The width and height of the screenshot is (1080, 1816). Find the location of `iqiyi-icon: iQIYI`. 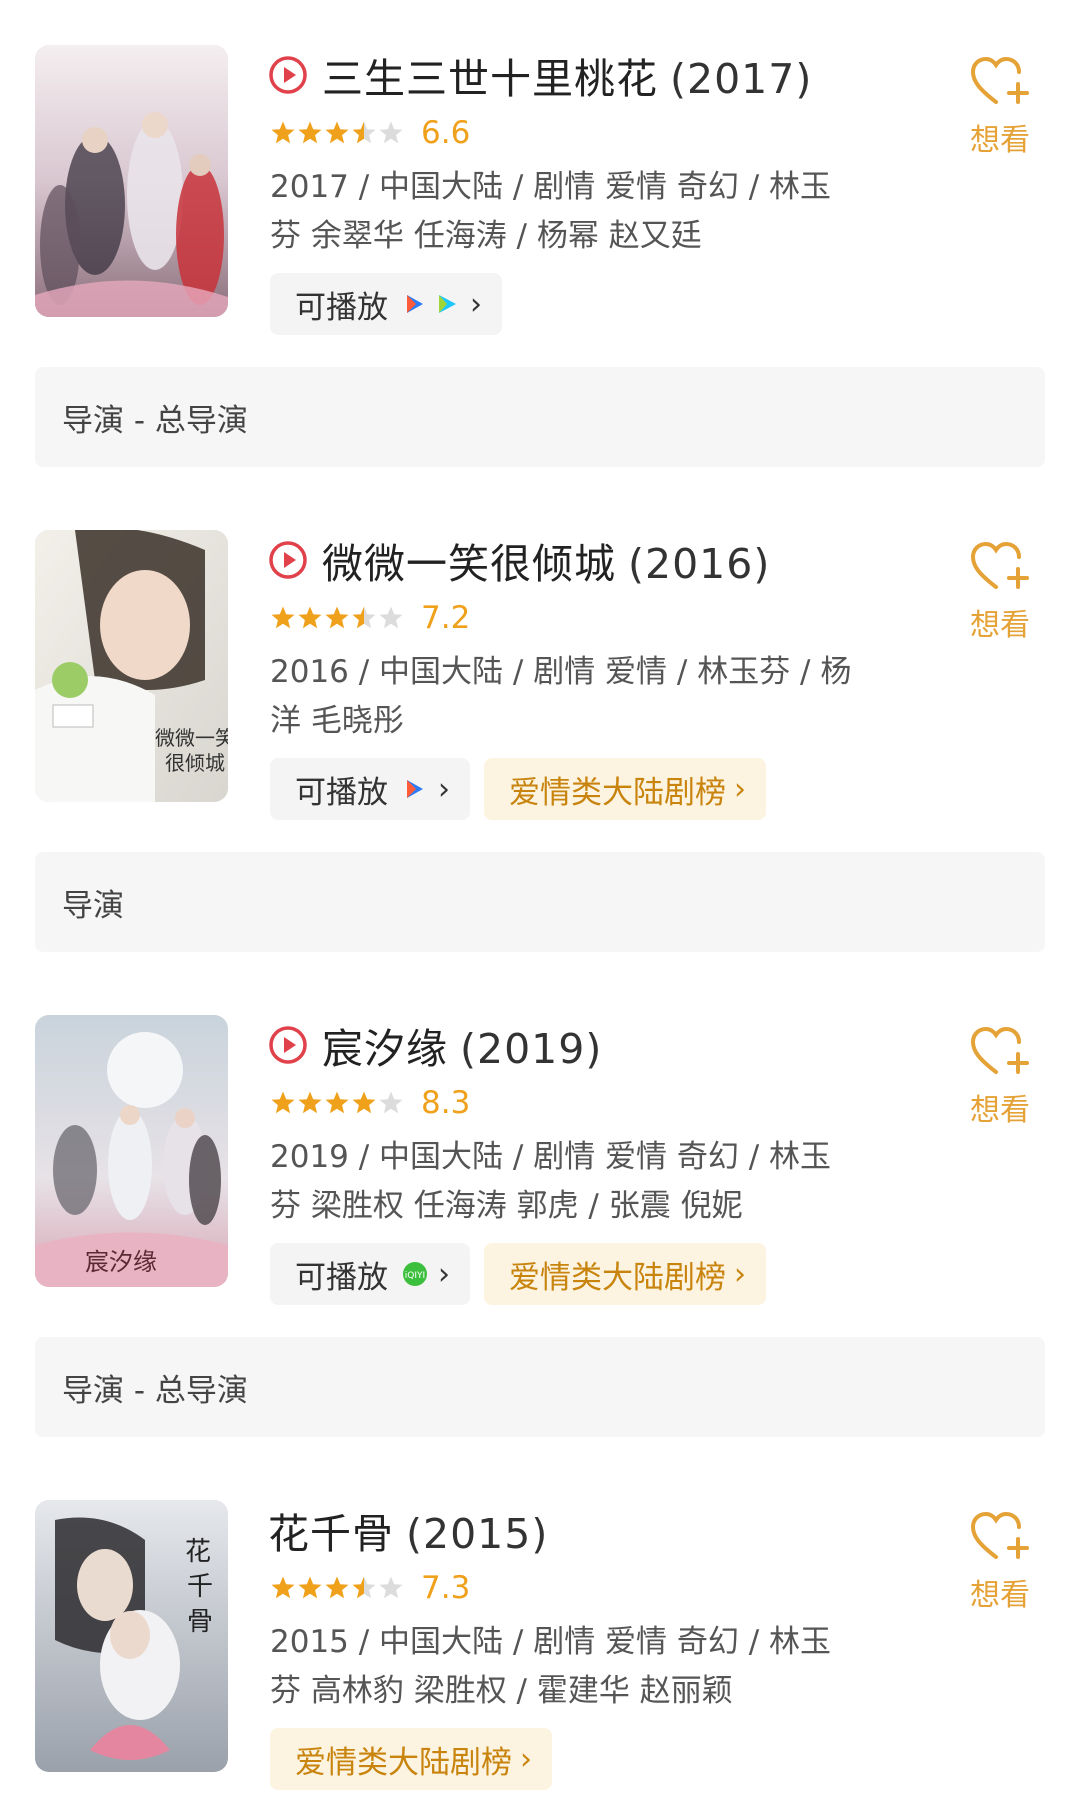

iqiyi-icon: iQIYI is located at coordinates (415, 1274).